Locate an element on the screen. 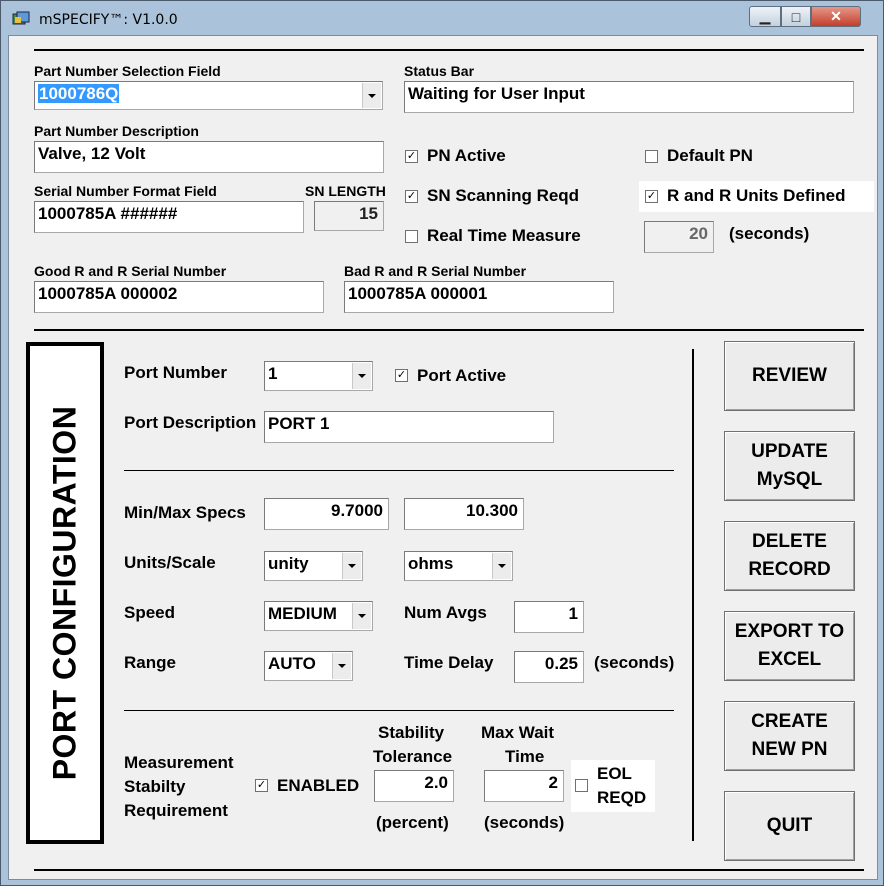 Image resolution: width=886 pixels, height=888 pixels. default-pn-label: Default PN is located at coordinates (710, 155).